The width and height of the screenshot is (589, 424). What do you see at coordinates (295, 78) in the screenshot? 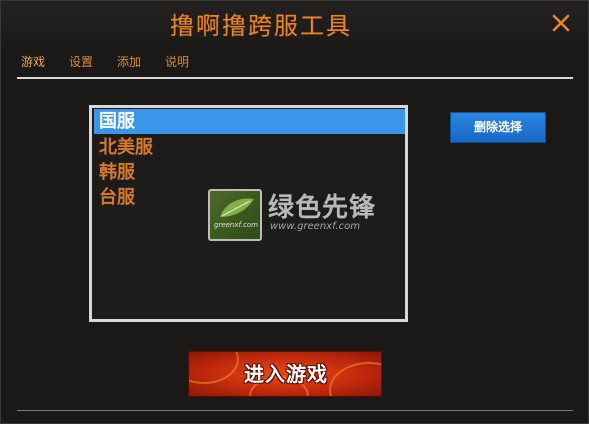
I see `menu-divider` at bounding box center [295, 78].